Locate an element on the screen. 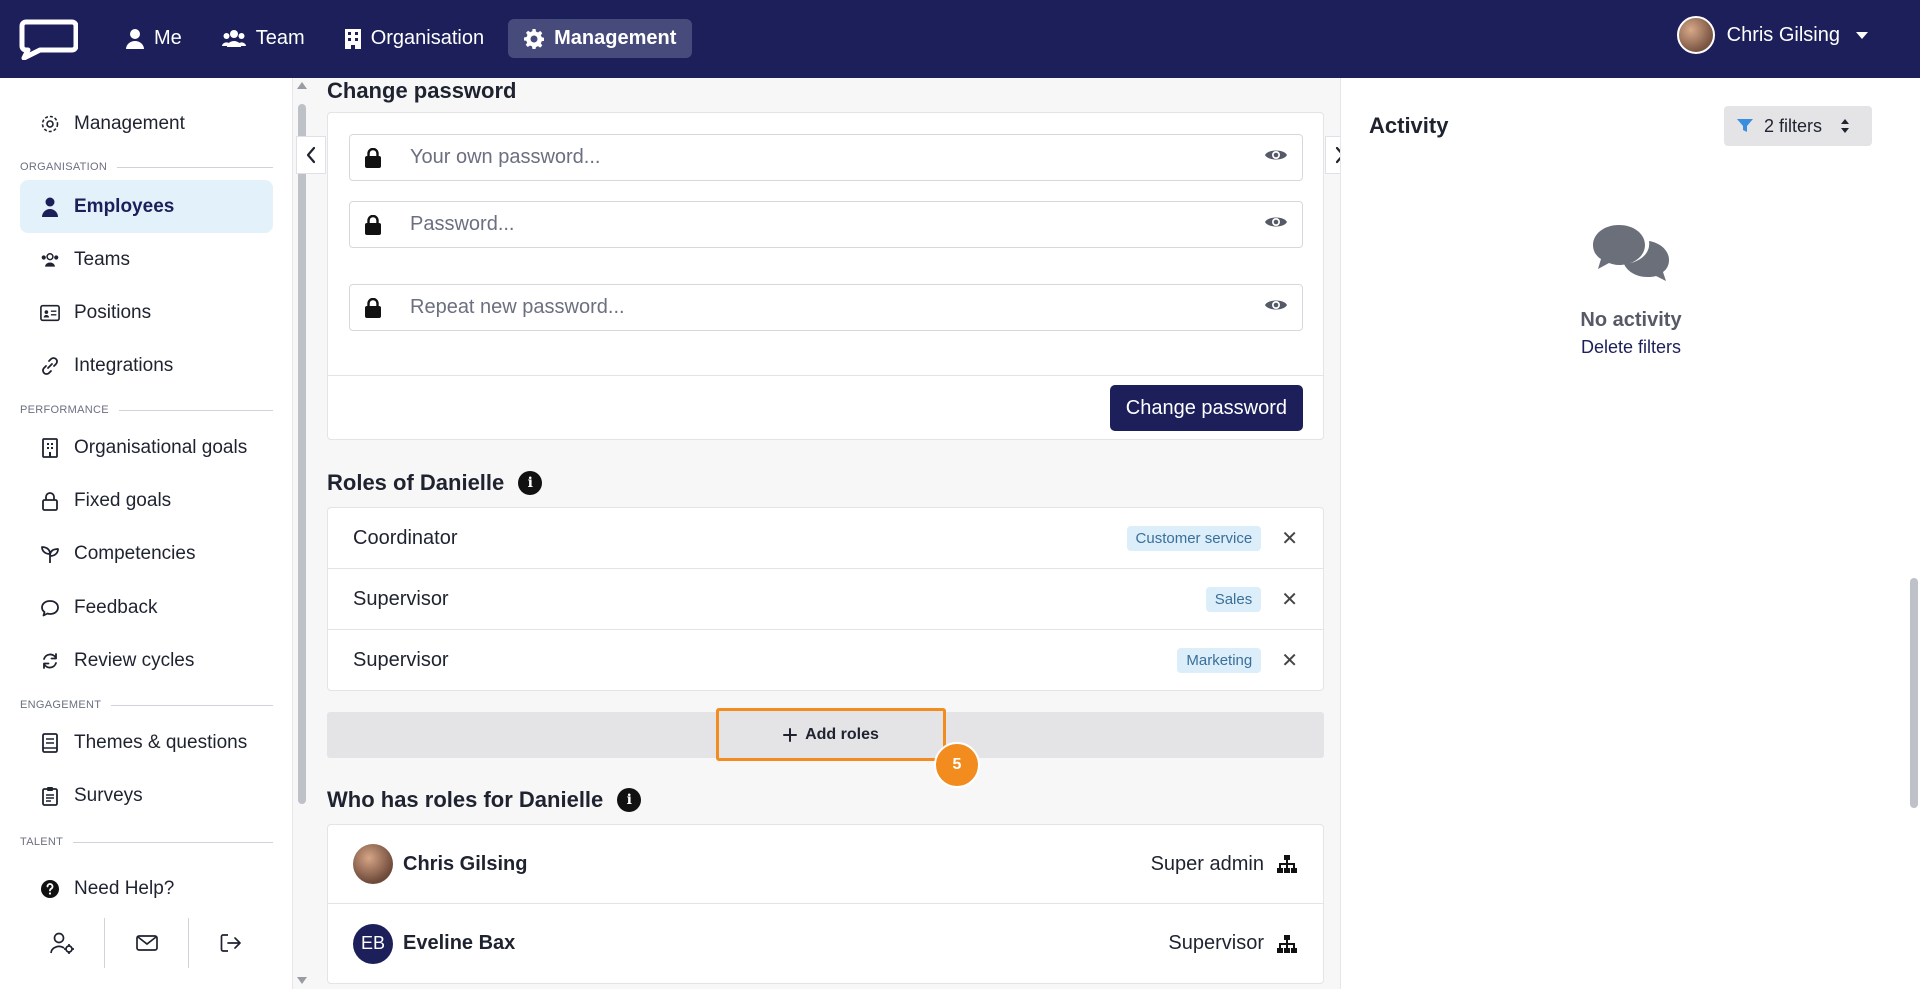 The height and width of the screenshot is (989, 1920). sidebar-item-surveys: Surveys is located at coordinates (146, 795).